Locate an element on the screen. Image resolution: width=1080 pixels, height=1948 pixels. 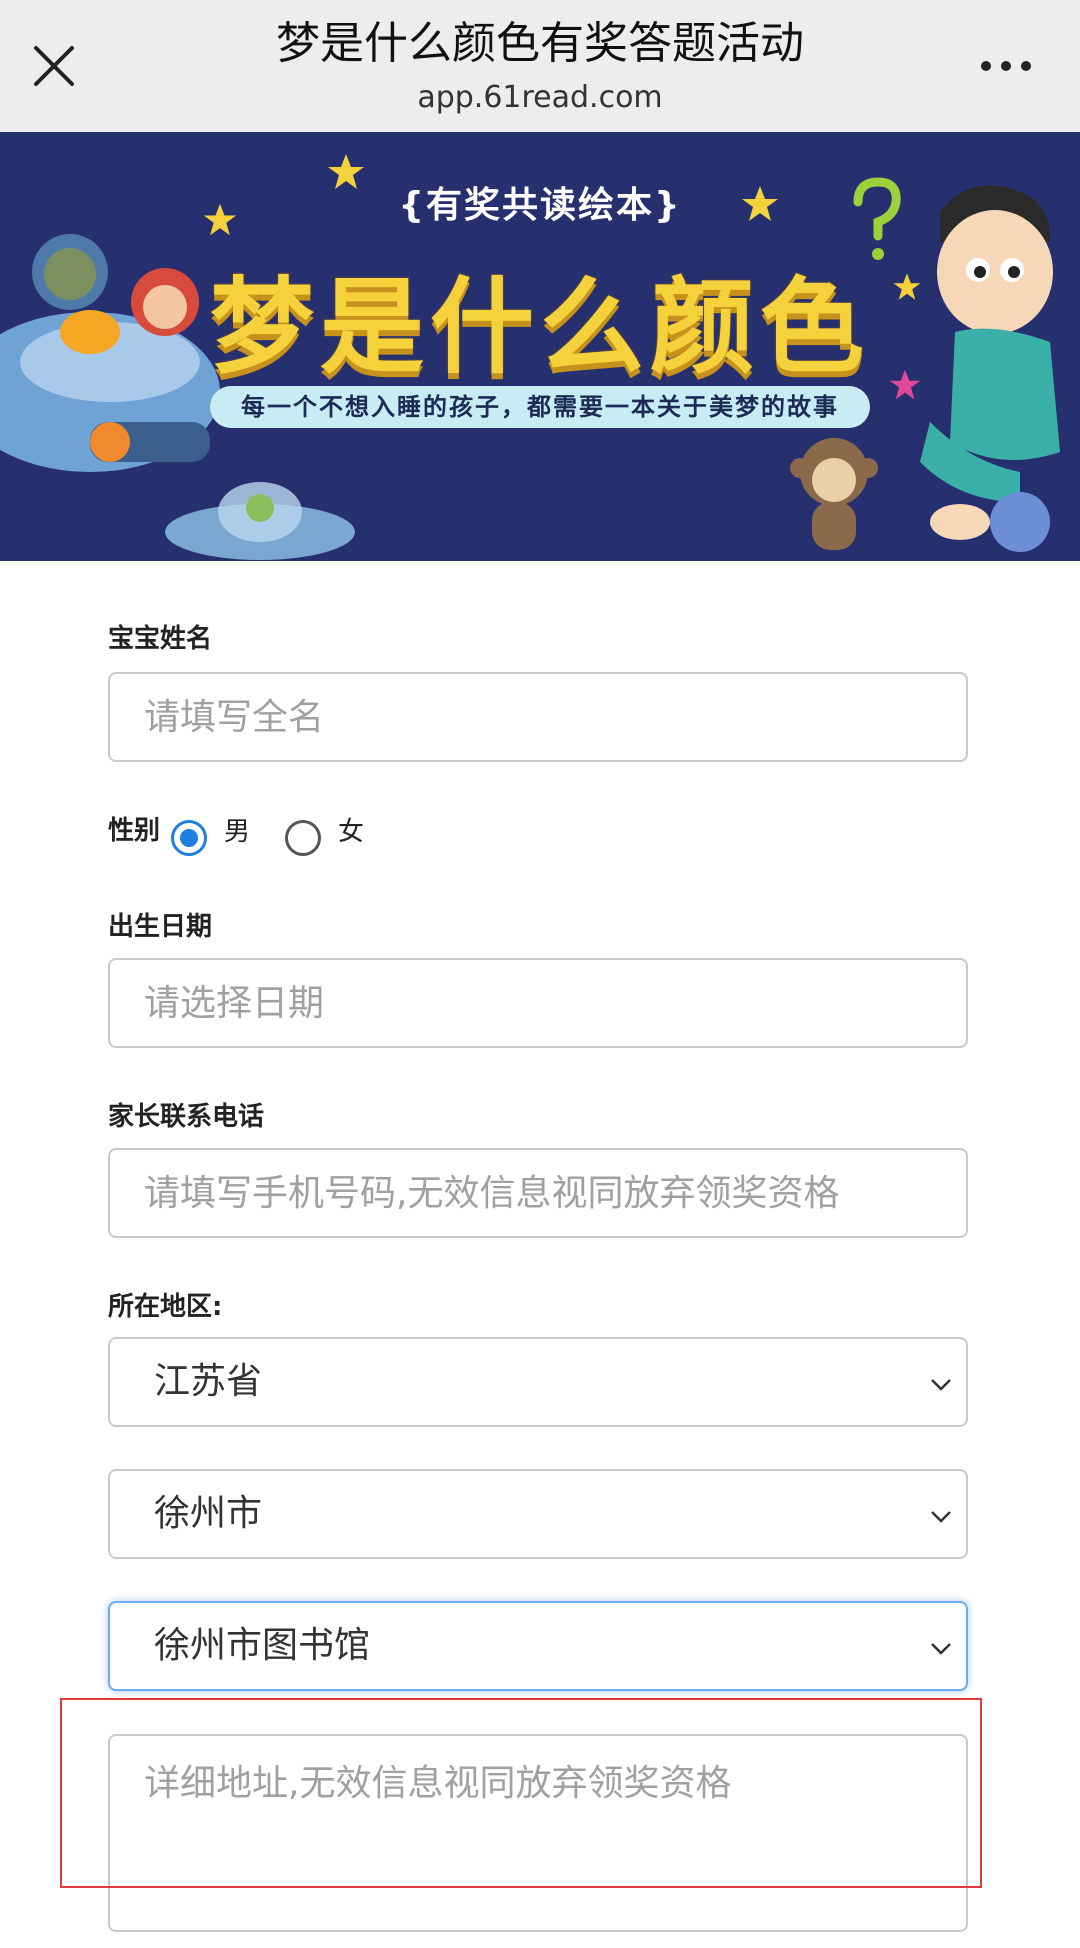
monkey-illustration is located at coordinates (834, 494).